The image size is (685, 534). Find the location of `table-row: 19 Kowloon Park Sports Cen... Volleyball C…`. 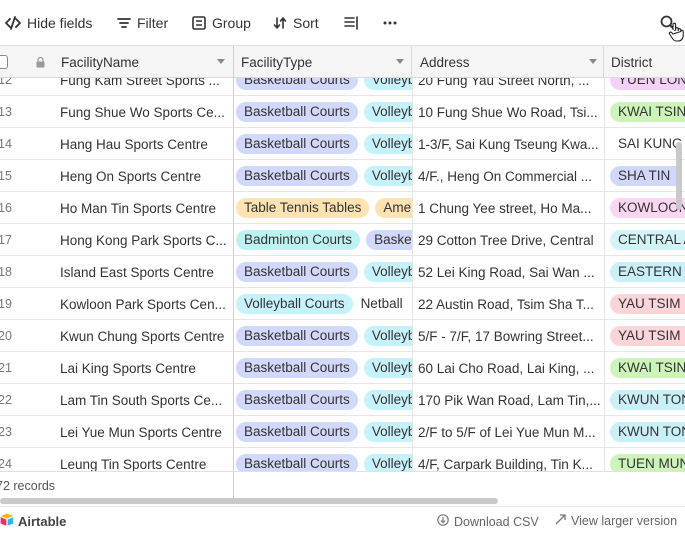

table-row: 19 Kowloon Park Sports Cen... Volleyball C… is located at coordinates (342, 304).